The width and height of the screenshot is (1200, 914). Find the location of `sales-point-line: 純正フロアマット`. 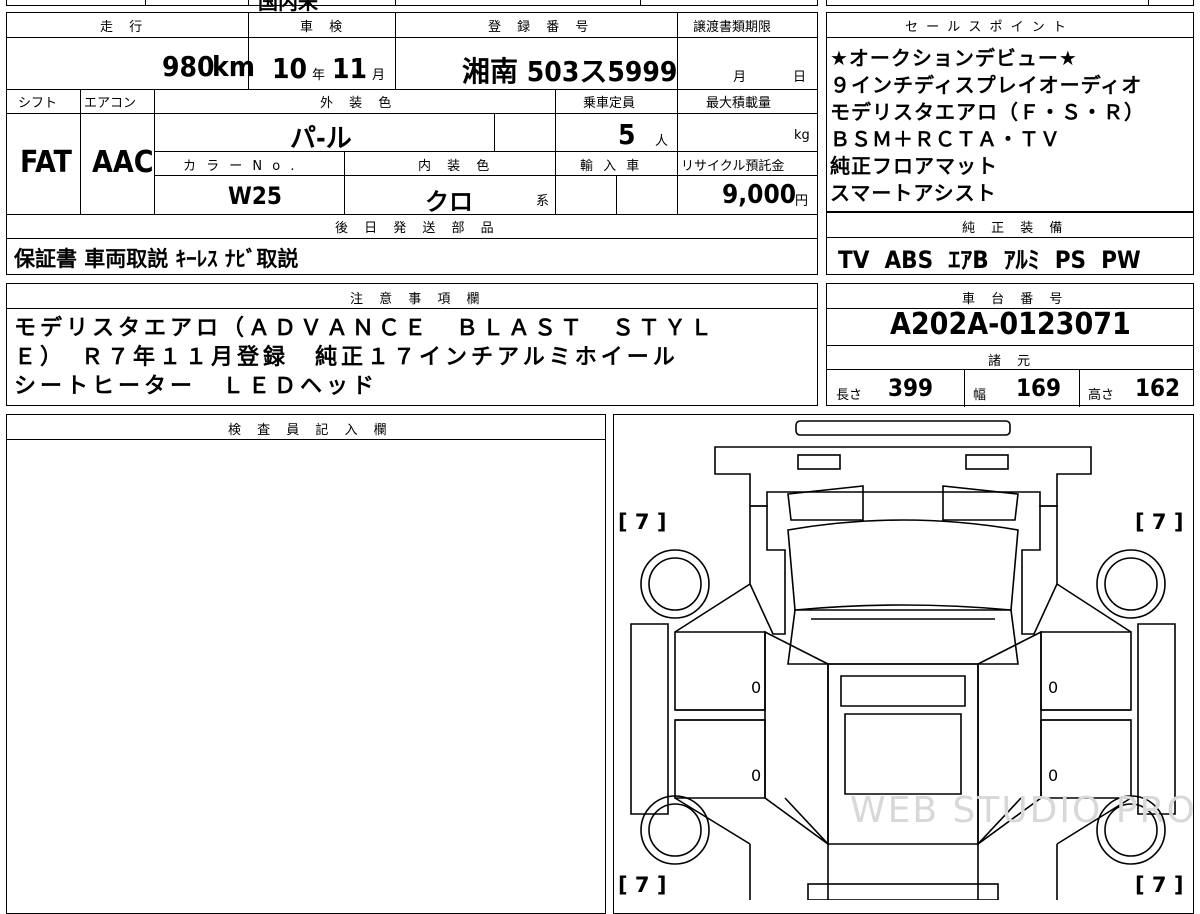

sales-point-line: 純正フロアマット is located at coordinates (914, 166).